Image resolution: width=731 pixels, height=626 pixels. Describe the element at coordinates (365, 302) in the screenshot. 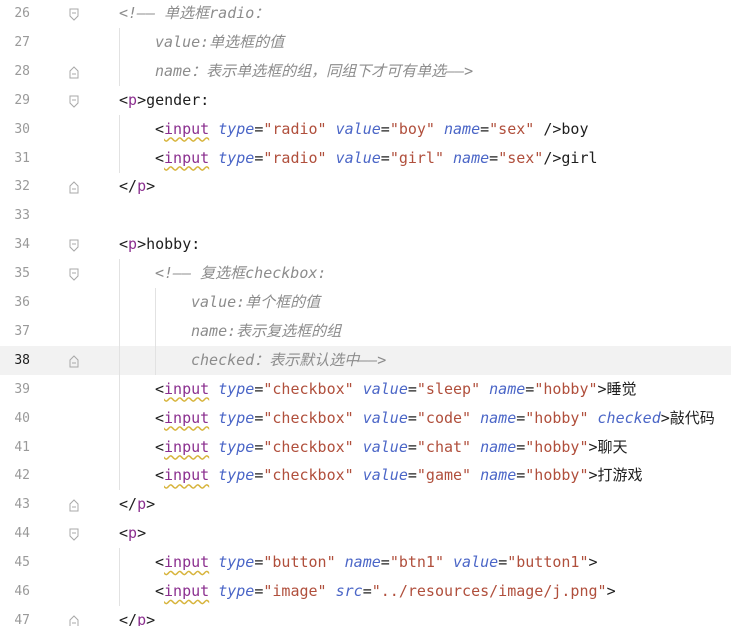

I see `code-line: 36 value:单个框的值` at that location.